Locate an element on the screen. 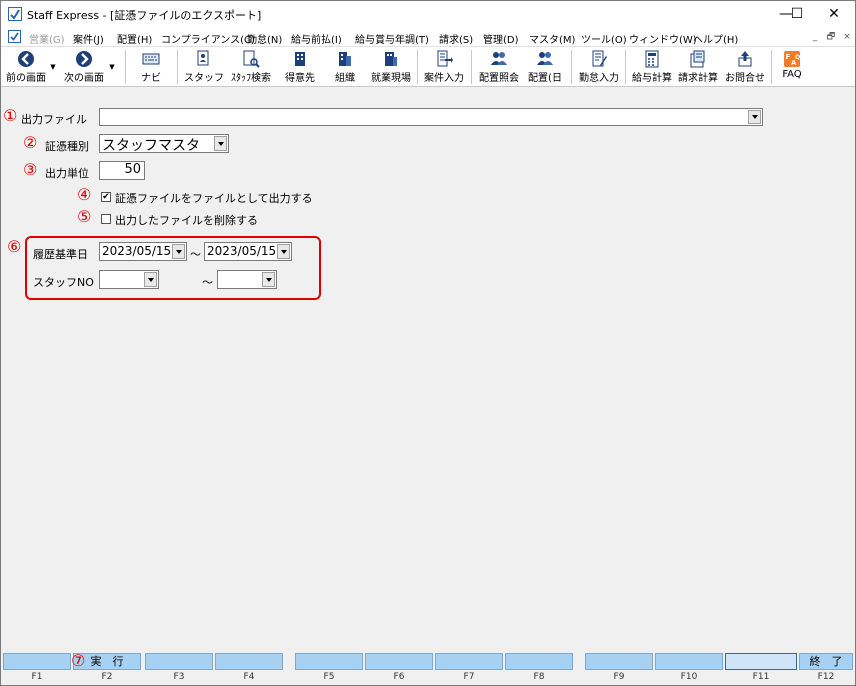  mdi-minimize-button: _ is located at coordinates (815, 37).